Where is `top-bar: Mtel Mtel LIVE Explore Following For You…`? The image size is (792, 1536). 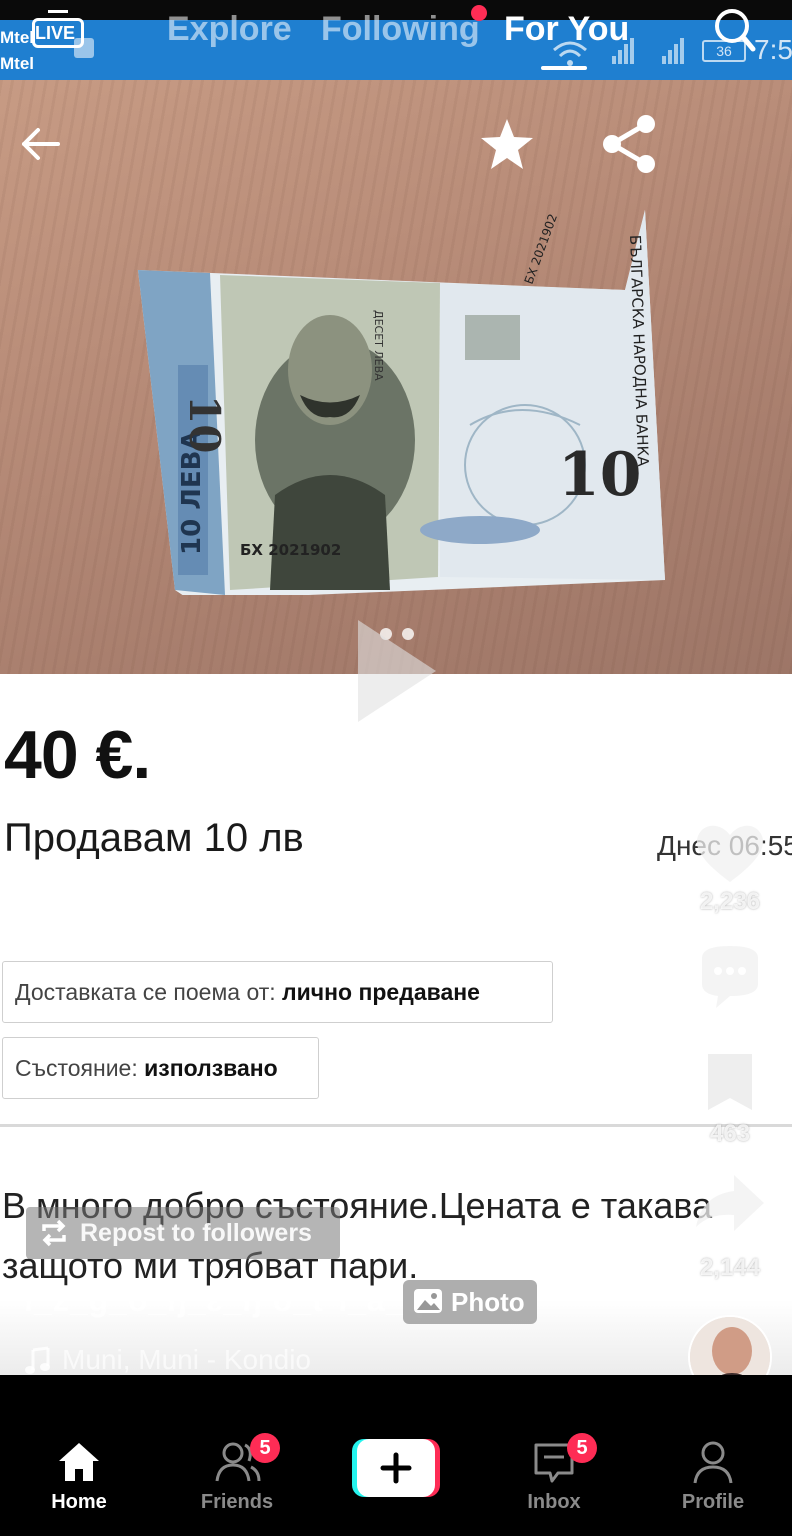
top-bar: Mtel Mtel LIVE Explore Following For You… is located at coordinates (396, 40).